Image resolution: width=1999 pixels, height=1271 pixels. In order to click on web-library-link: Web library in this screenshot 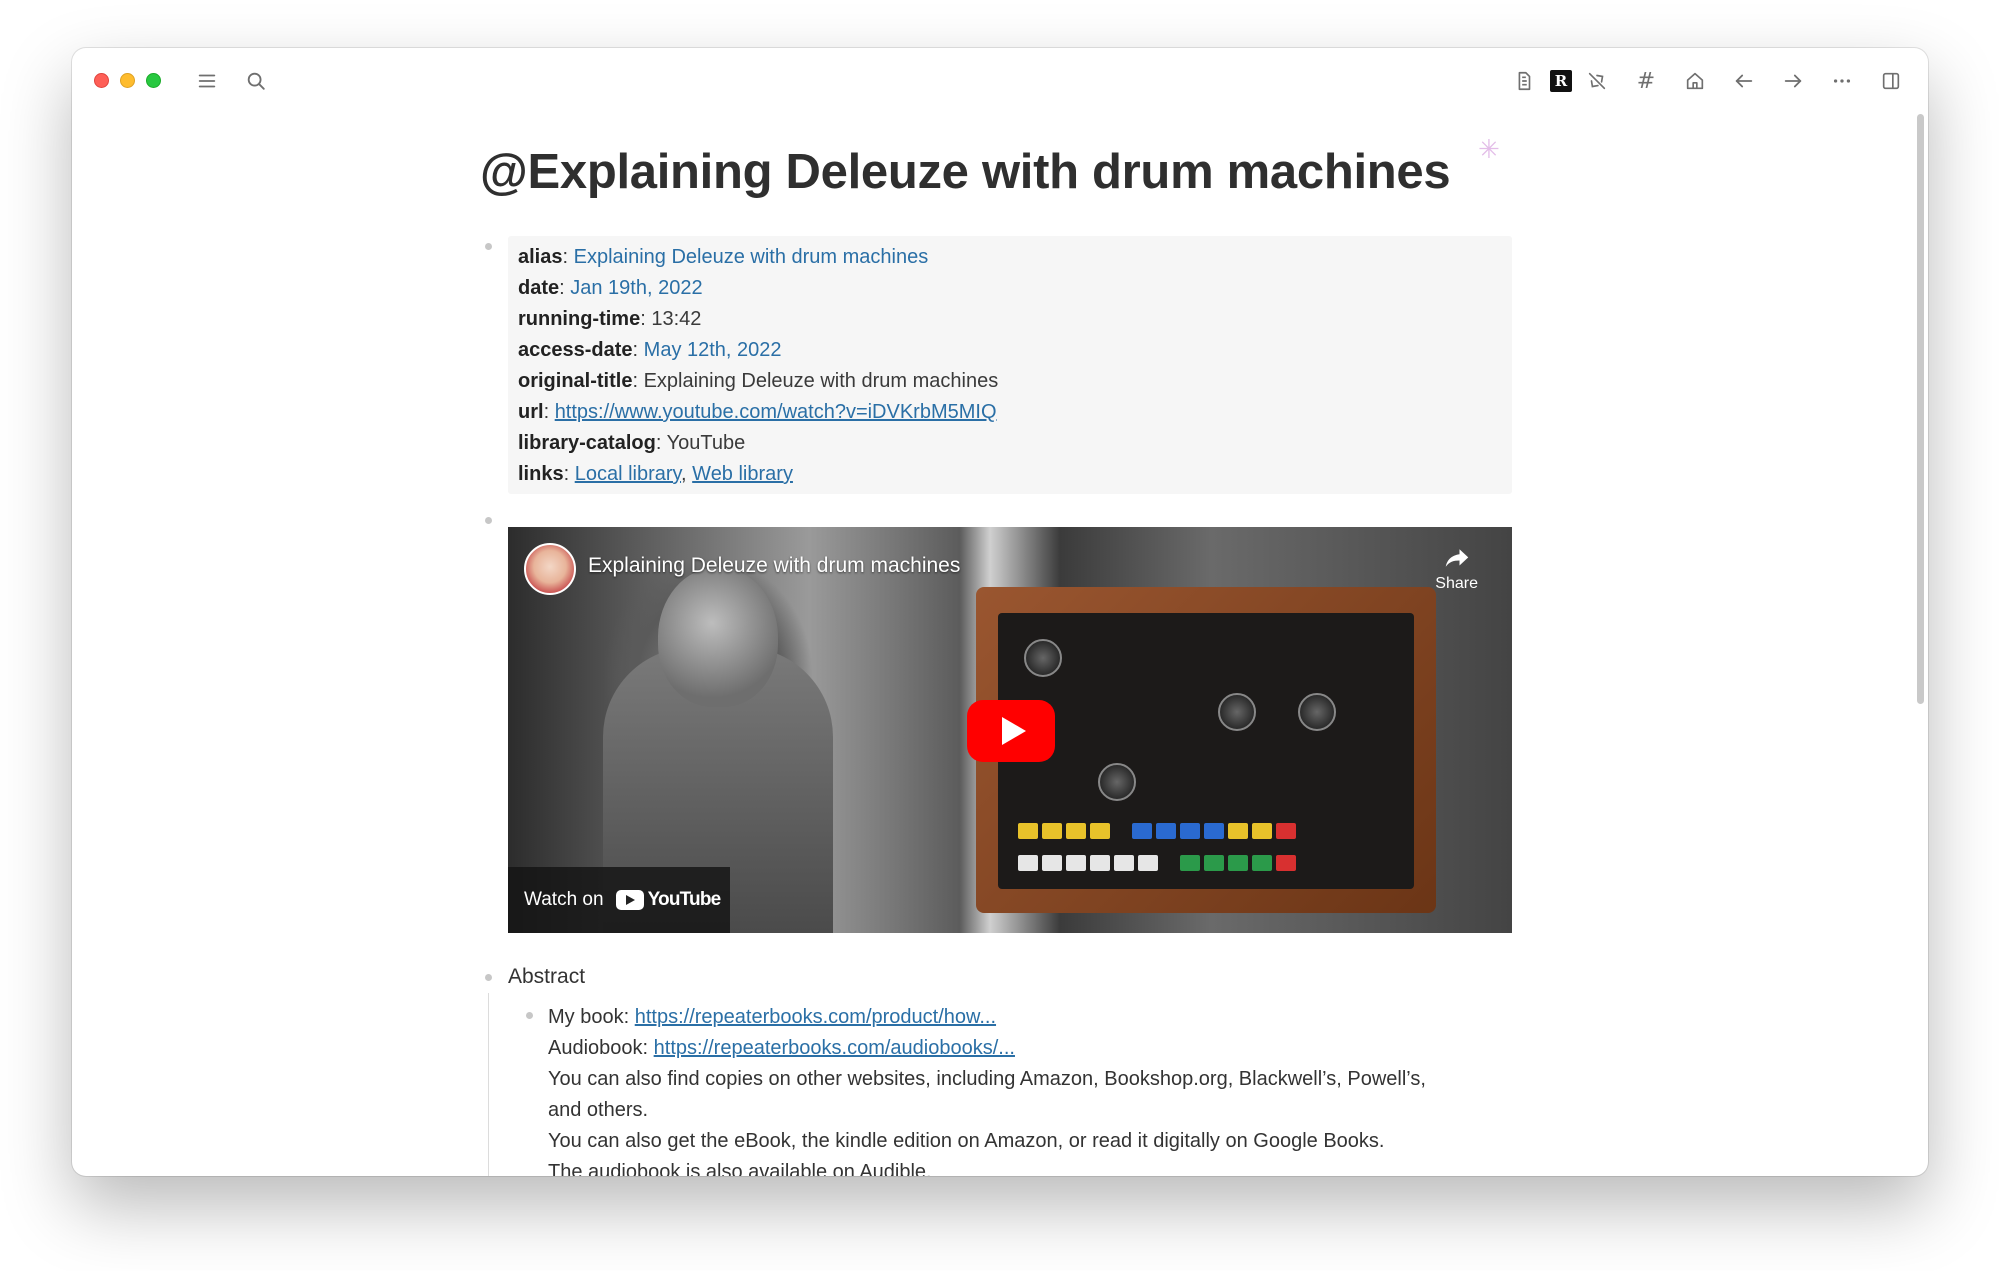, I will do `click(742, 474)`.